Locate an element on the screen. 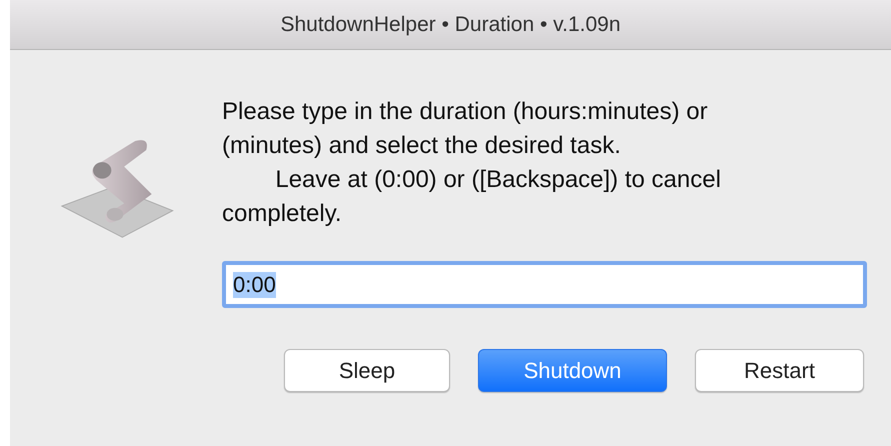  action-button: Sleep is located at coordinates (367, 370).